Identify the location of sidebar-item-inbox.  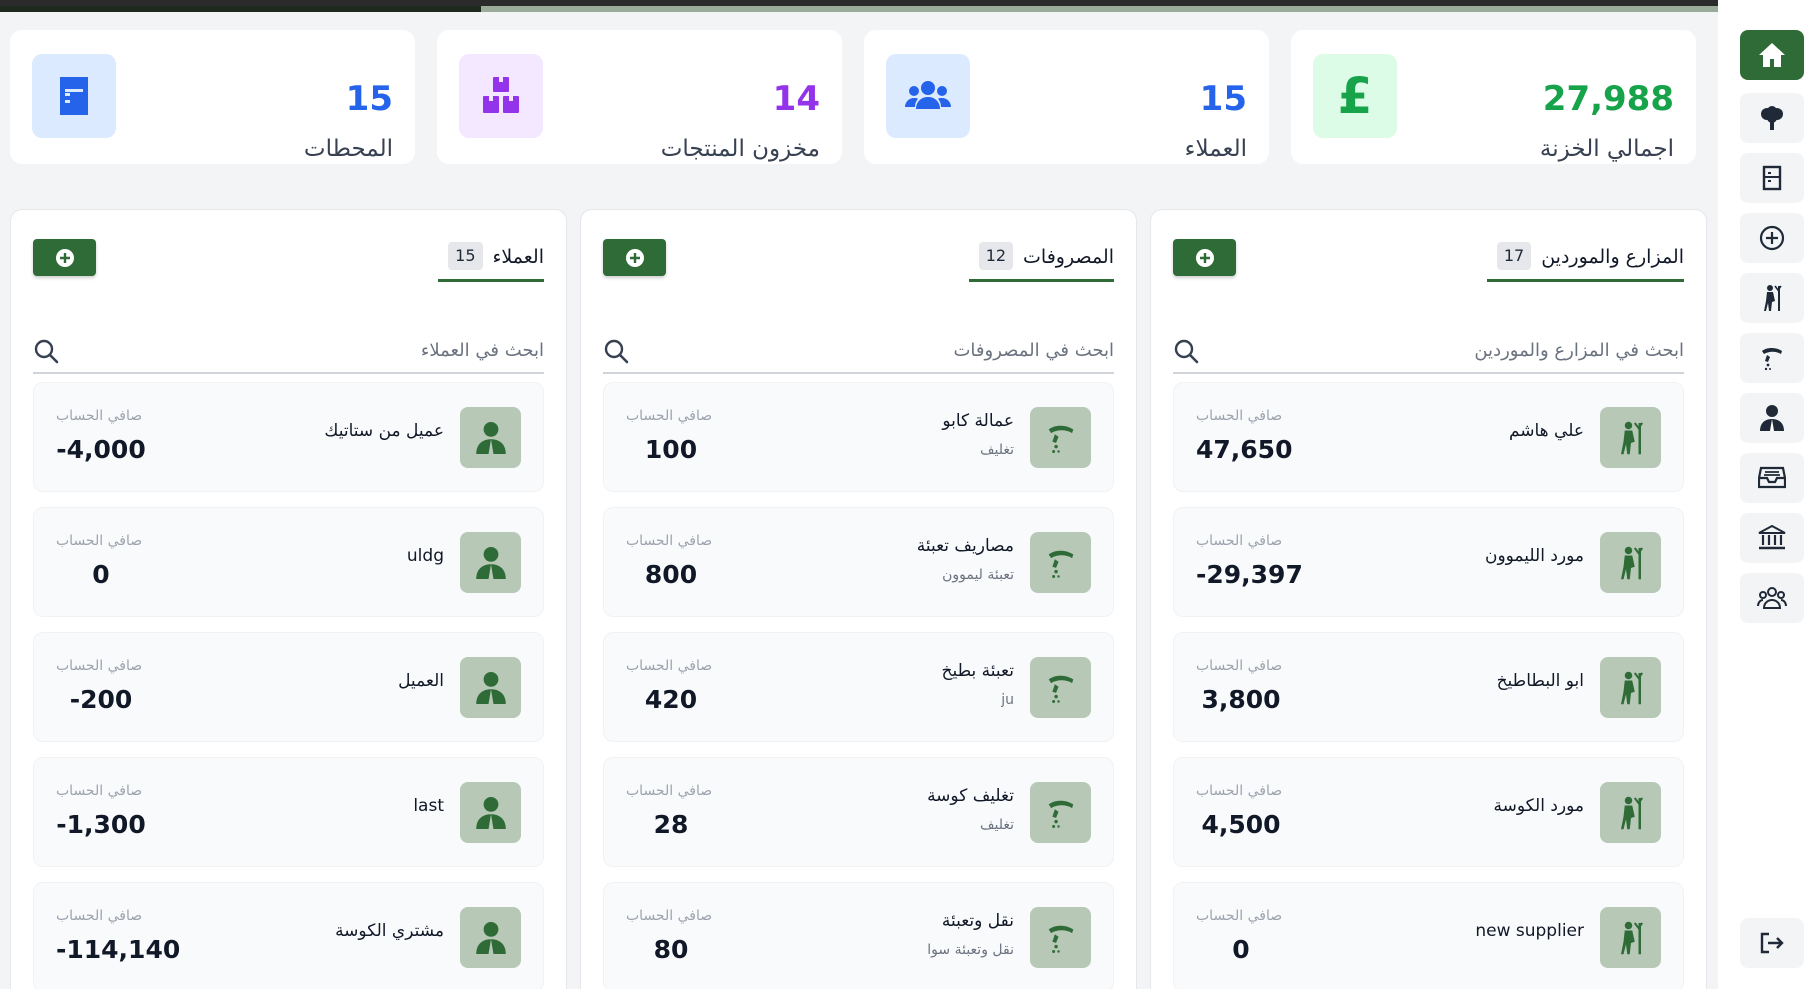
(1772, 478).